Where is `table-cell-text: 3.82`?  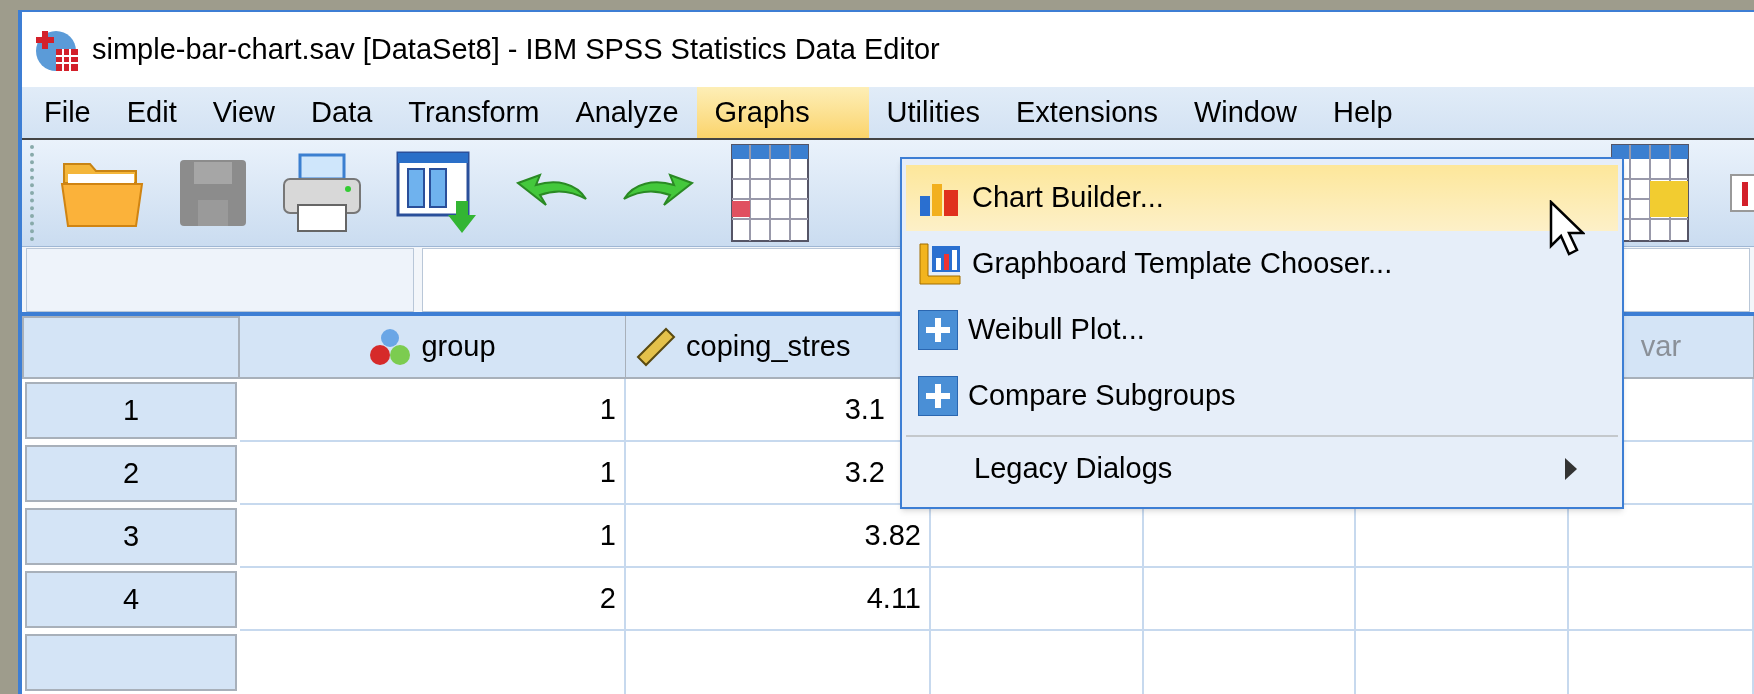 table-cell-text: 3.82 is located at coordinates (892, 535).